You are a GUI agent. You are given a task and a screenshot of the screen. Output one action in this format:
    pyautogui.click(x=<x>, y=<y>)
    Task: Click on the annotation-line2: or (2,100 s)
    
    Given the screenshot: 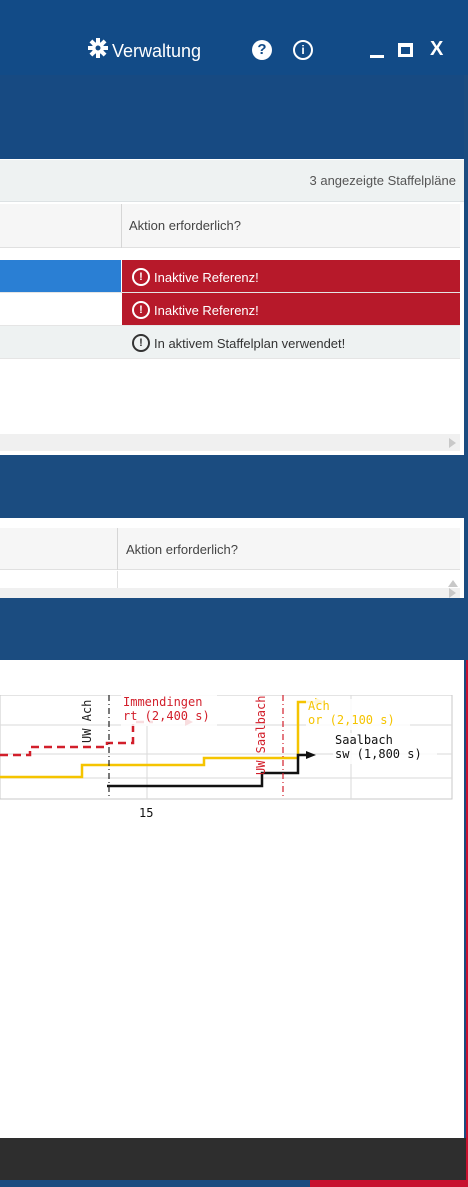 What is the action you would take?
    pyautogui.click(x=351, y=720)
    